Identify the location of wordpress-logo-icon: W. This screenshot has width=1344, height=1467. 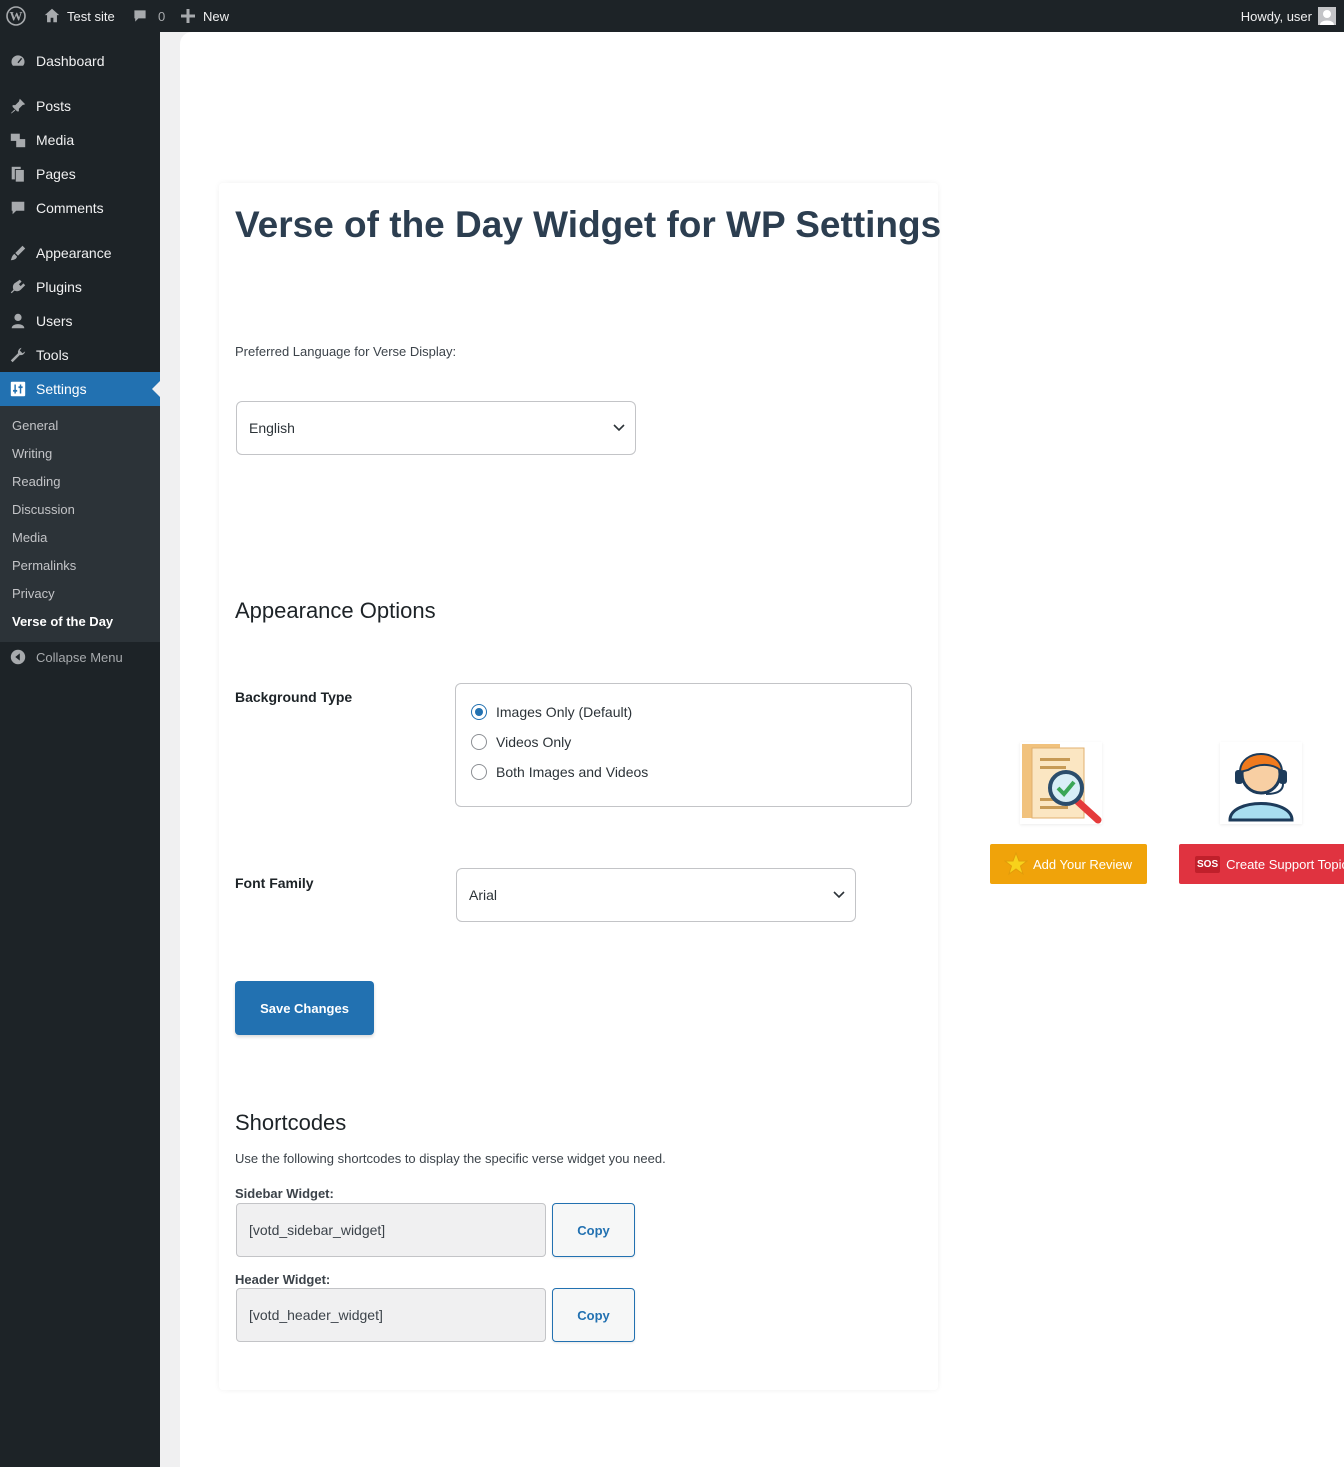
(16, 16).